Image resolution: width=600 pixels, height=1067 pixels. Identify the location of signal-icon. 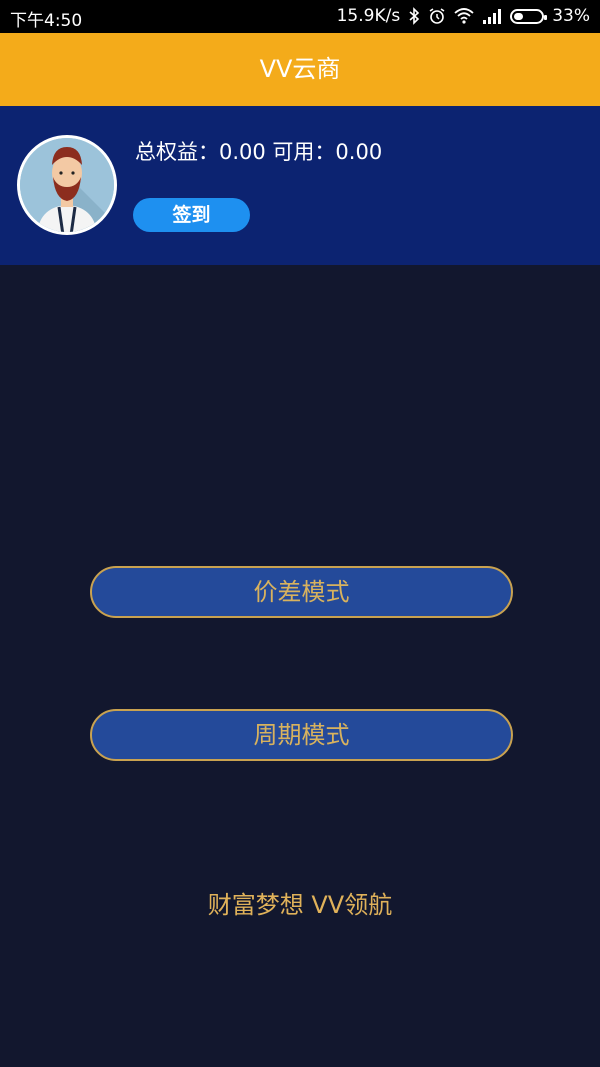
(492, 16).